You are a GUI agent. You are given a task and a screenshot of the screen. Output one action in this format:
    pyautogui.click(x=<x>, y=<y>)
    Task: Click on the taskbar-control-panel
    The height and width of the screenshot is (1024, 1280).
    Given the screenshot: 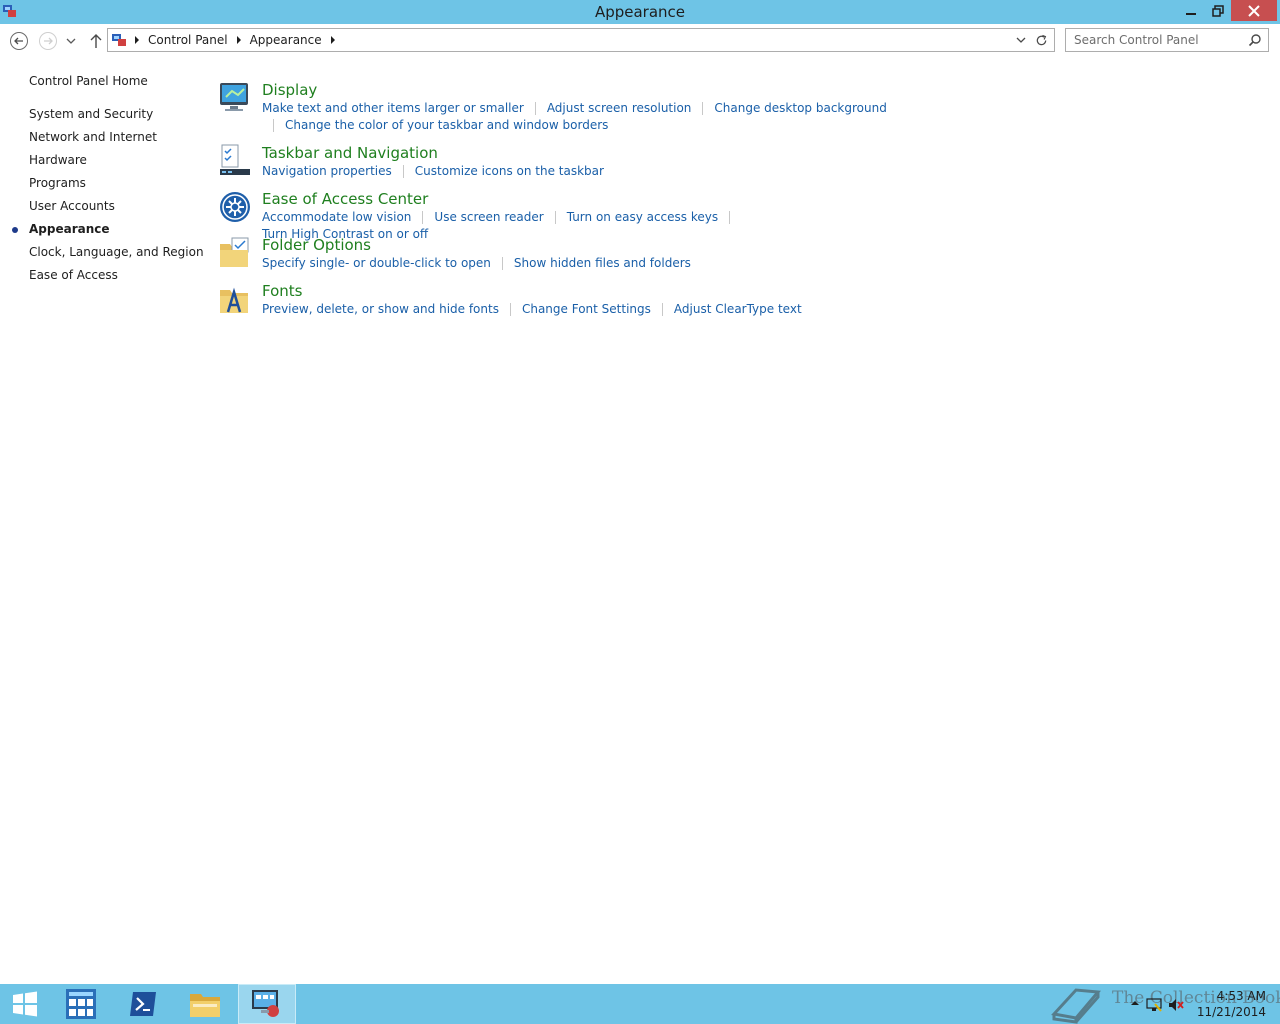 What is the action you would take?
    pyautogui.click(x=267, y=1004)
    